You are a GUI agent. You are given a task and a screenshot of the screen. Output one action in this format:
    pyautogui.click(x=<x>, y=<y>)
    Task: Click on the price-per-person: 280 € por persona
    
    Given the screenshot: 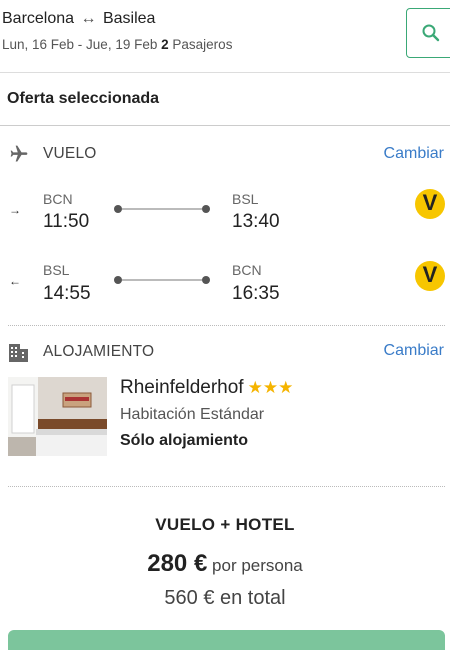 What is the action you would take?
    pyautogui.click(x=225, y=564)
    